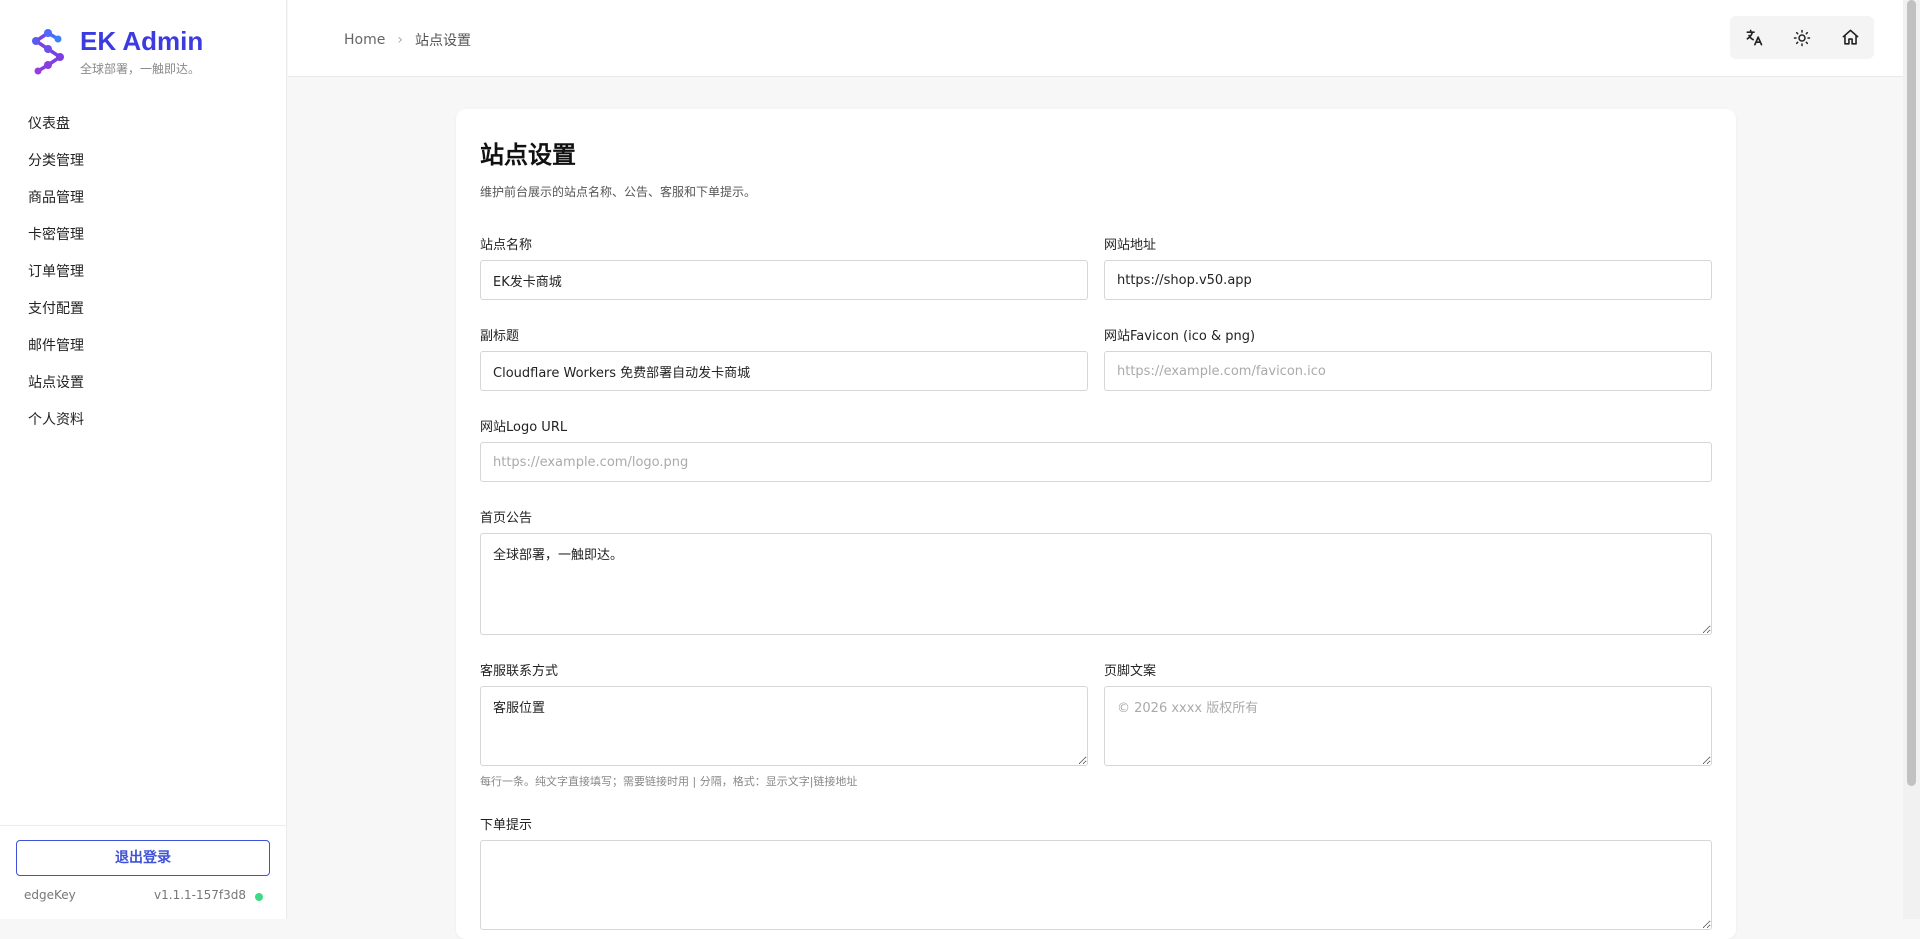 Image resolution: width=1920 pixels, height=939 pixels. Describe the element at coordinates (143, 350) in the screenshot. I see `sidebar-item-email: 邮件管理` at that location.